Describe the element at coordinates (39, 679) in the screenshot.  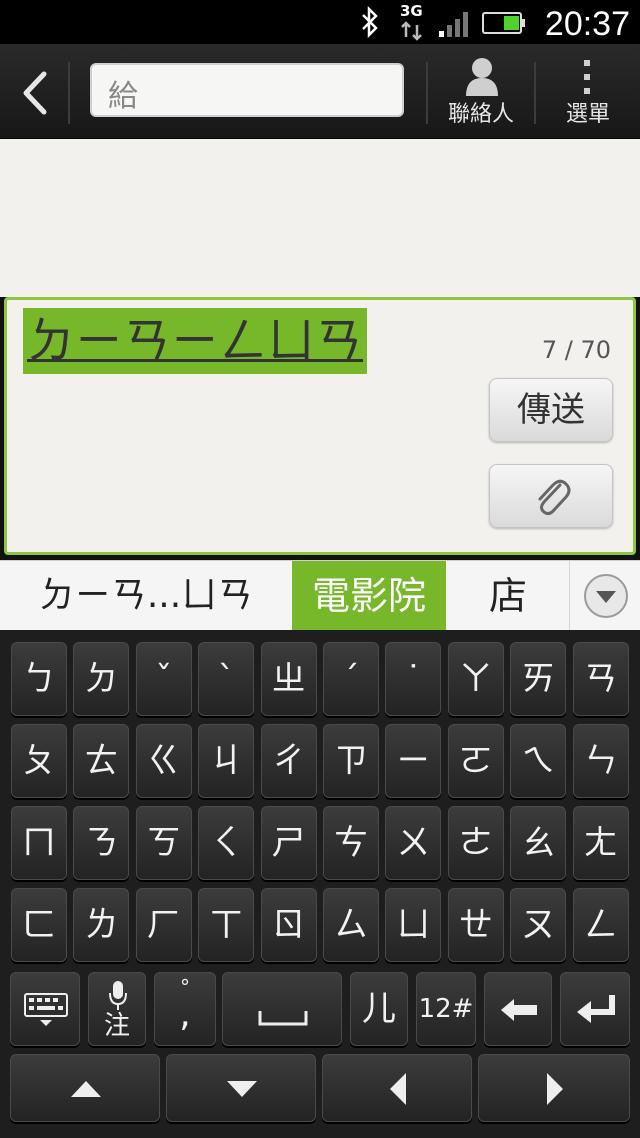
I see `zhuyin-key: ㄅ` at that location.